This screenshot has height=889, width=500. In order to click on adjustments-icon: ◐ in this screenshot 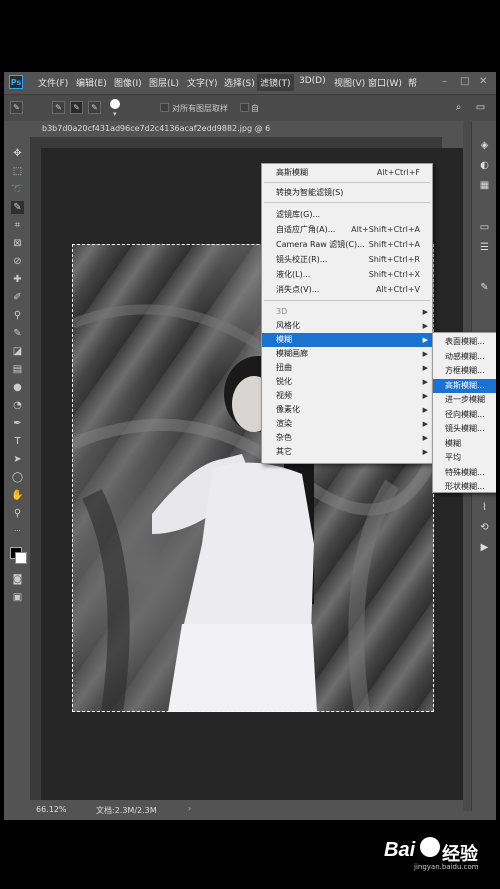, I will do `click(484, 165)`.